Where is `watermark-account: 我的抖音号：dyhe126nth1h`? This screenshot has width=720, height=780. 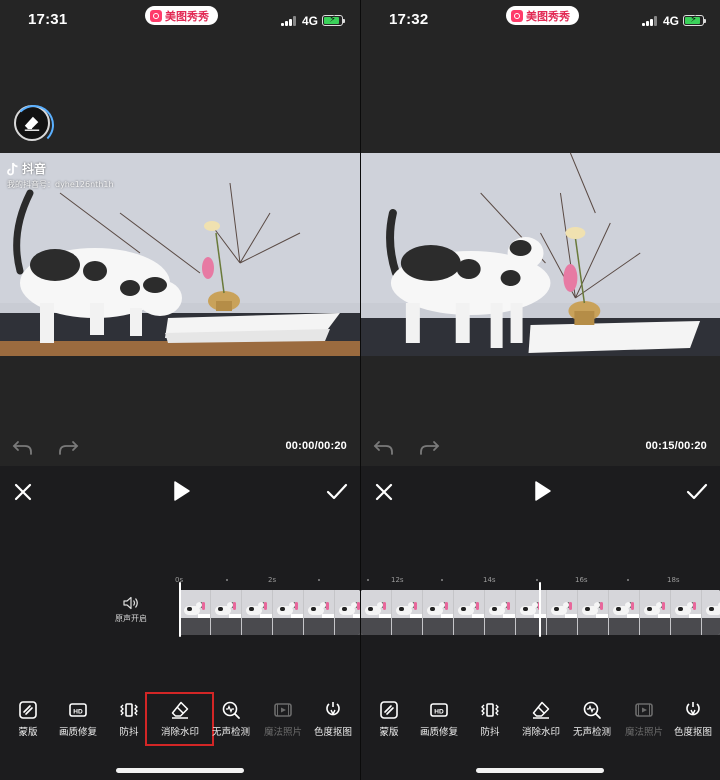
watermark-account: 我的抖音号：dyhe126nth1h is located at coordinates (60, 184).